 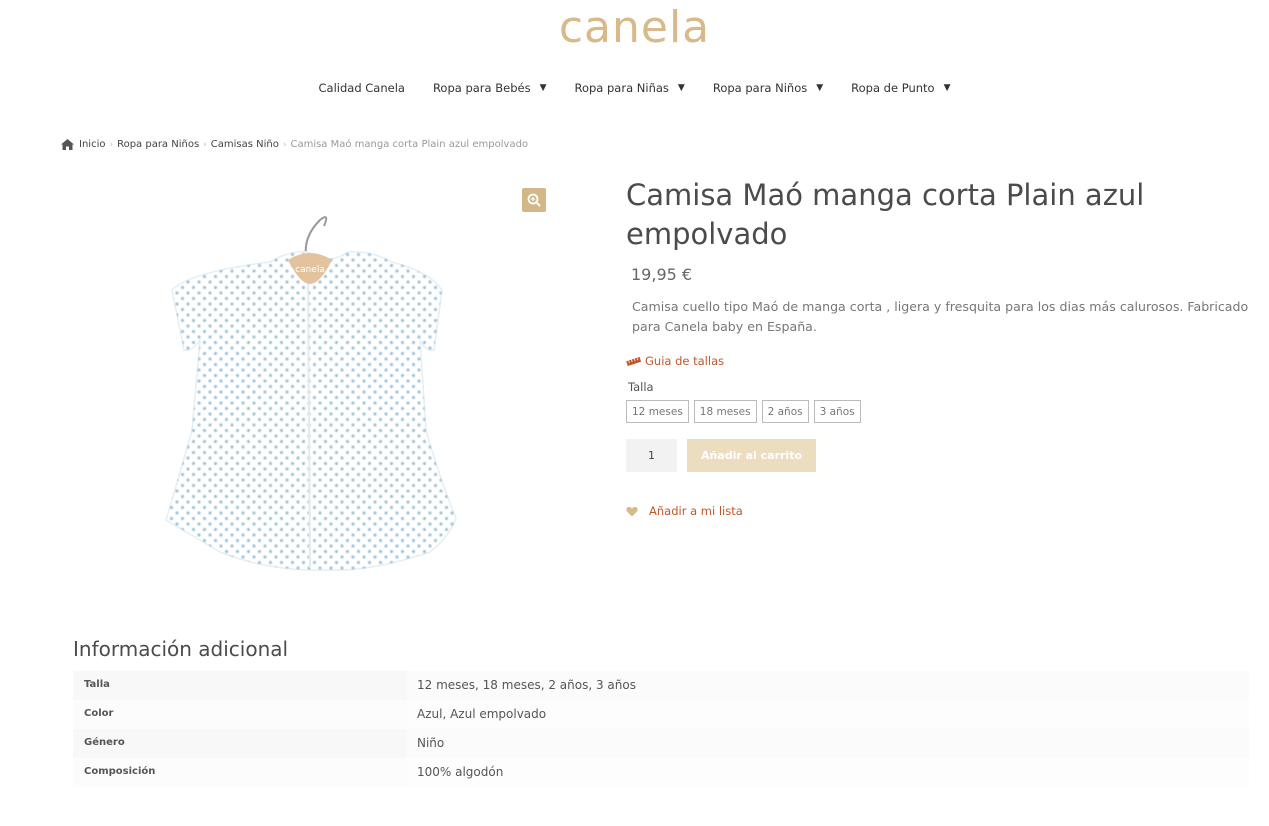 I want to click on table-row: Color Azul, Azul empolvado, so click(x=661, y=714).